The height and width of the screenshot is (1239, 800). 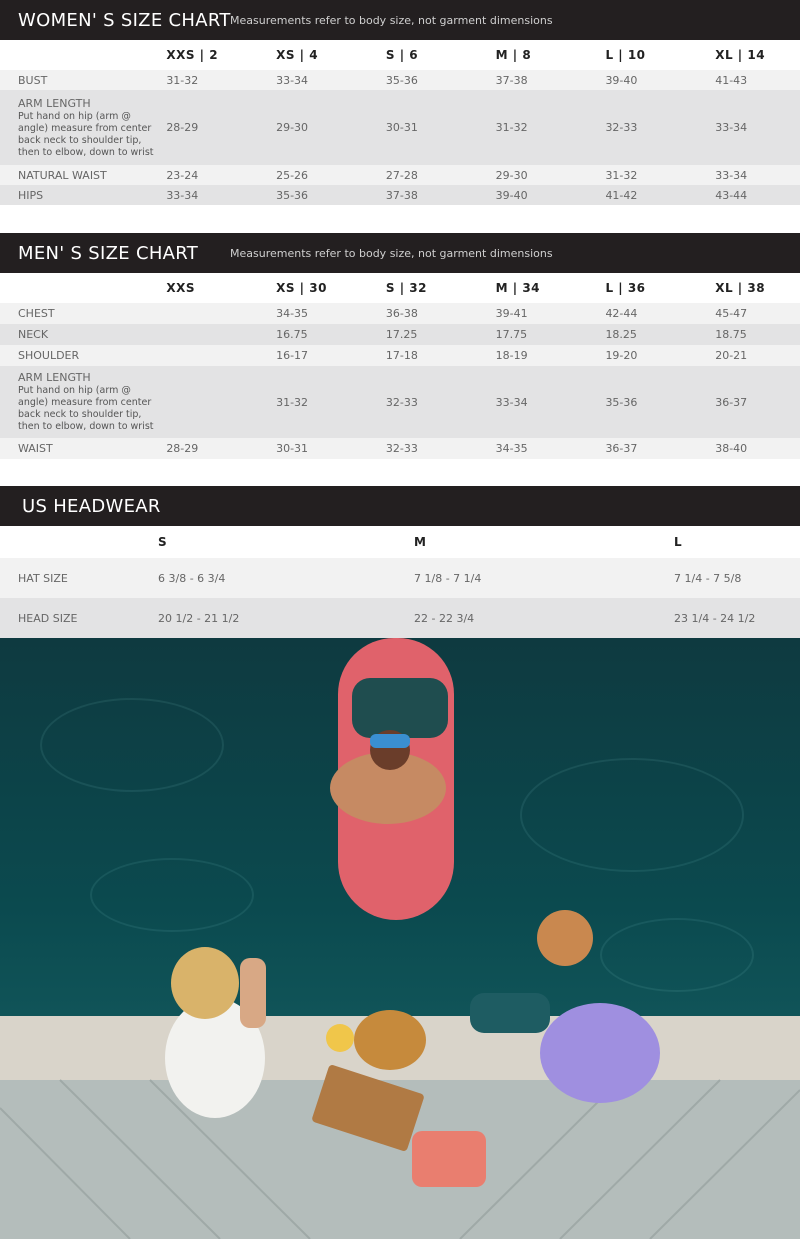 What do you see at coordinates (192, 578) in the screenshot?
I see `cell: 6 3/8 - 6 3/4` at bounding box center [192, 578].